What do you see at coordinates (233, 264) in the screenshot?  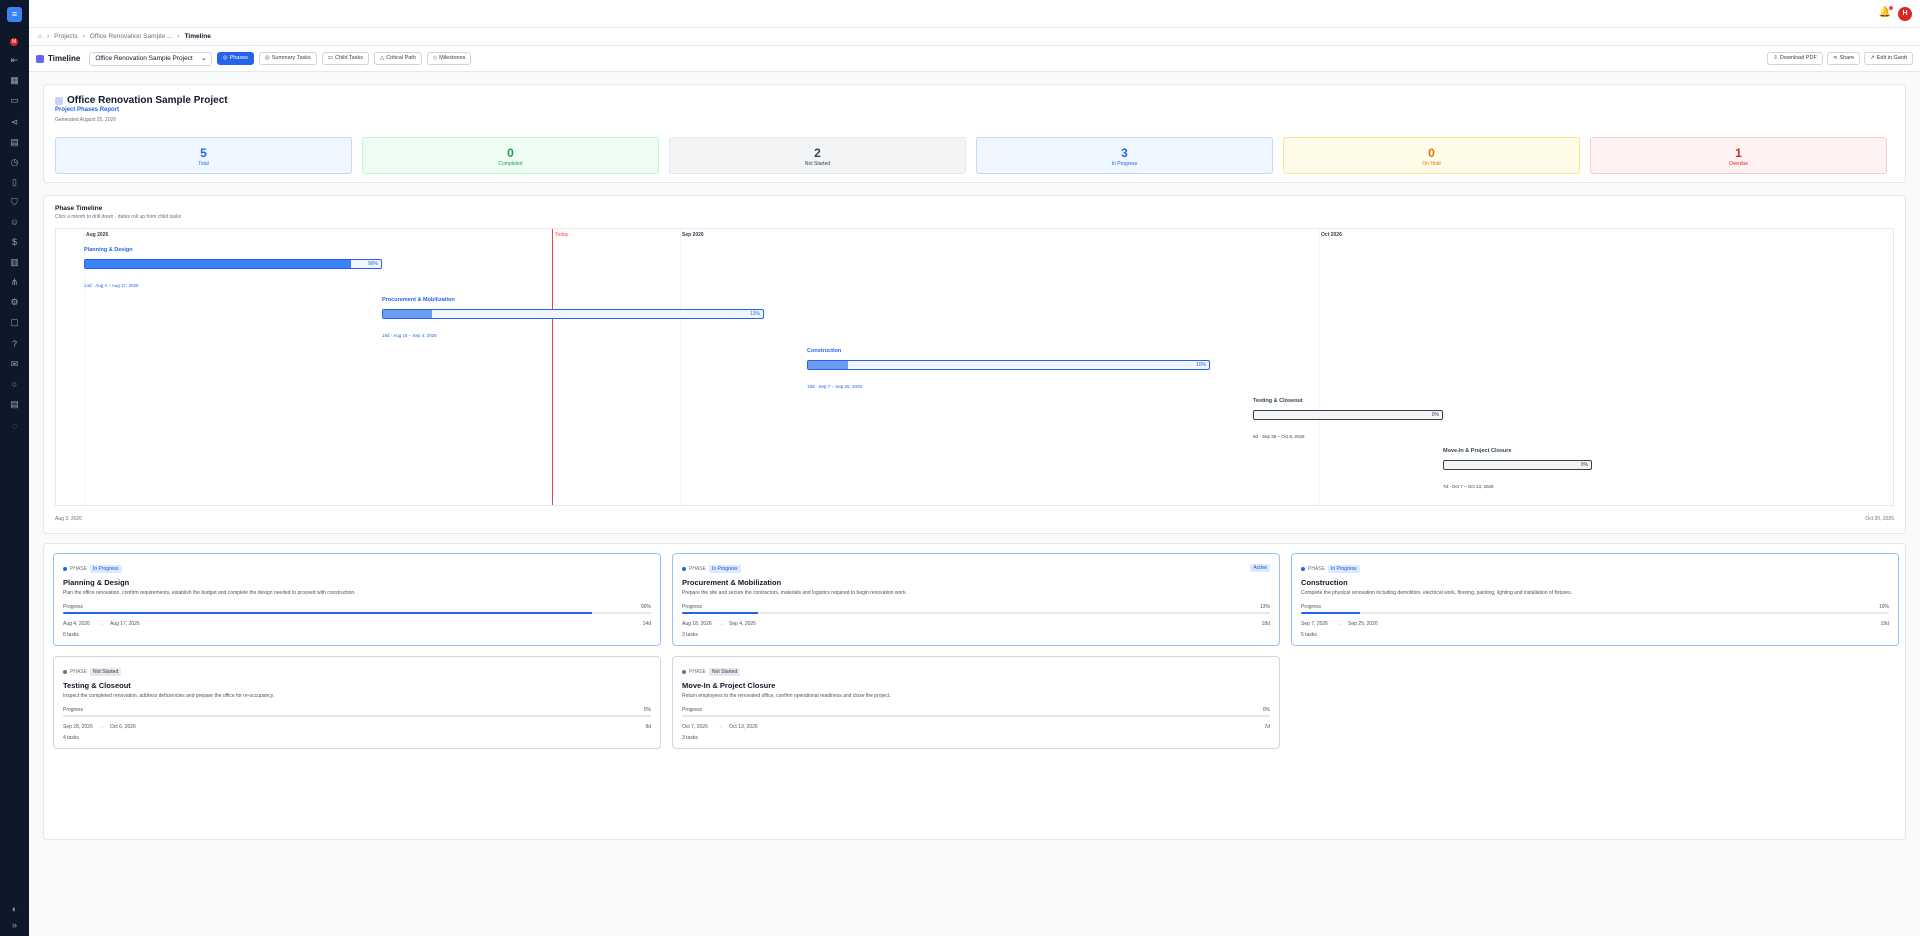 I see `phase-bar: 90%` at bounding box center [233, 264].